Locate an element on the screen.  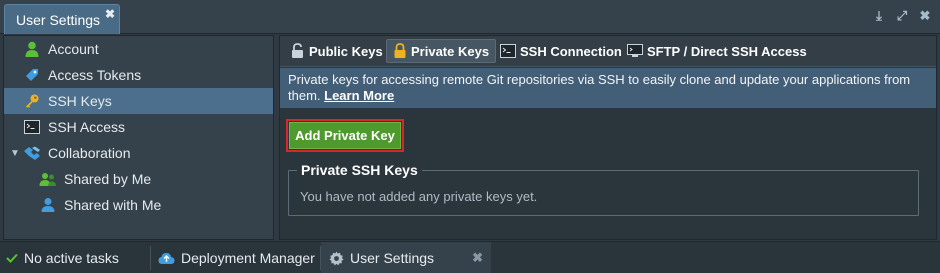
tab-label: Public Keys is located at coordinates (346, 51).